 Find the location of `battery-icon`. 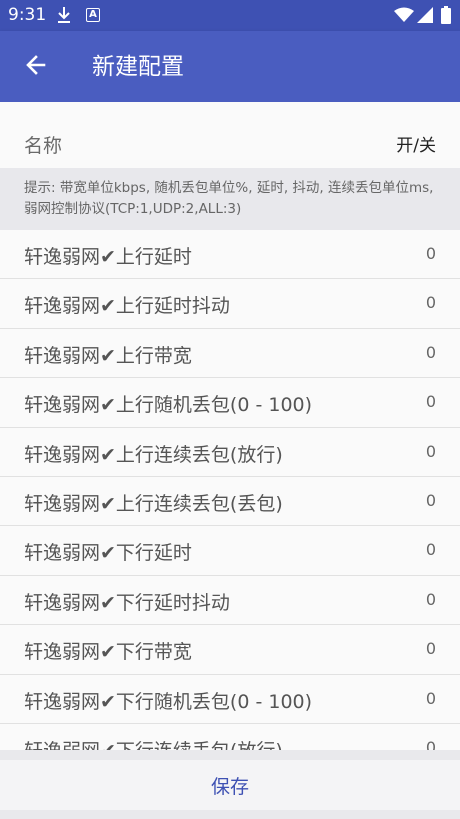

battery-icon is located at coordinates (446, 17).